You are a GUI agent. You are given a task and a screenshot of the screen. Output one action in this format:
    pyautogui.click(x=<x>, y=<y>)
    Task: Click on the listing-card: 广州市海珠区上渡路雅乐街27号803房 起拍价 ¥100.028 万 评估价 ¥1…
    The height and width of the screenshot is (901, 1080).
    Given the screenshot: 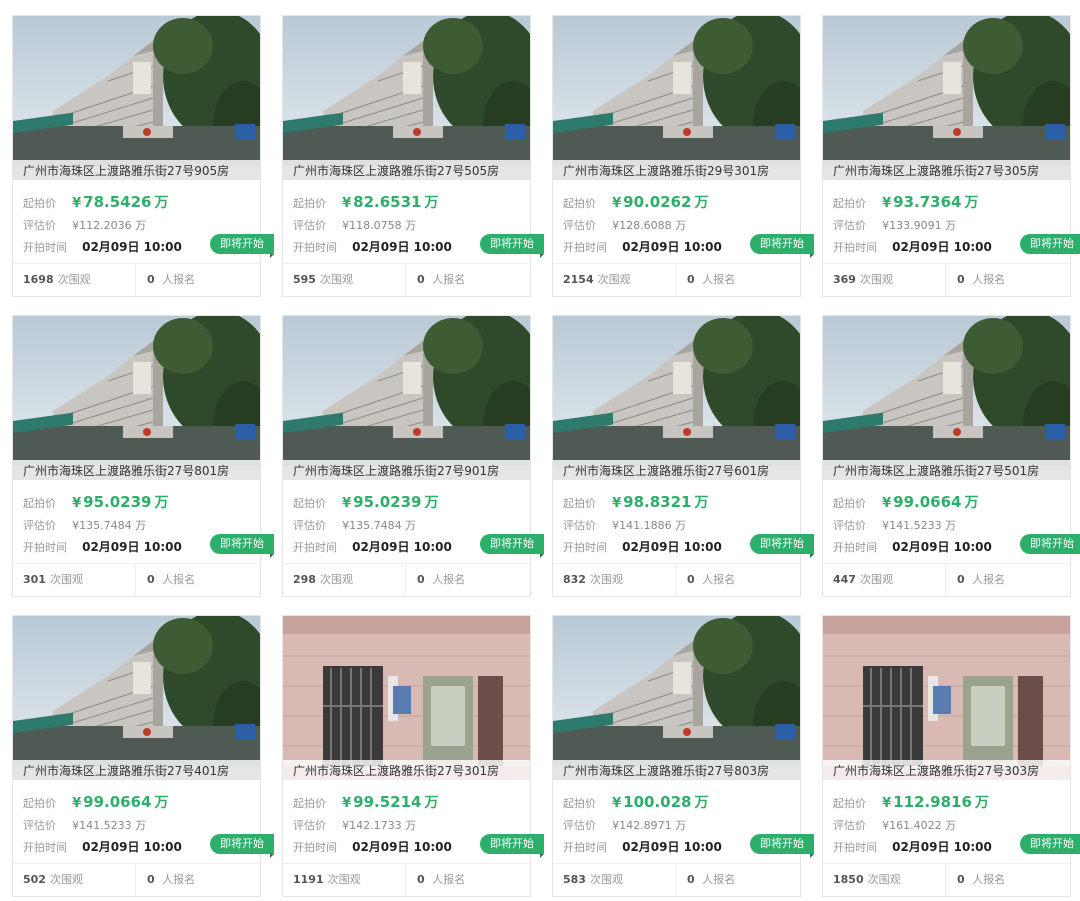 What is the action you would take?
    pyautogui.click(x=683, y=756)
    